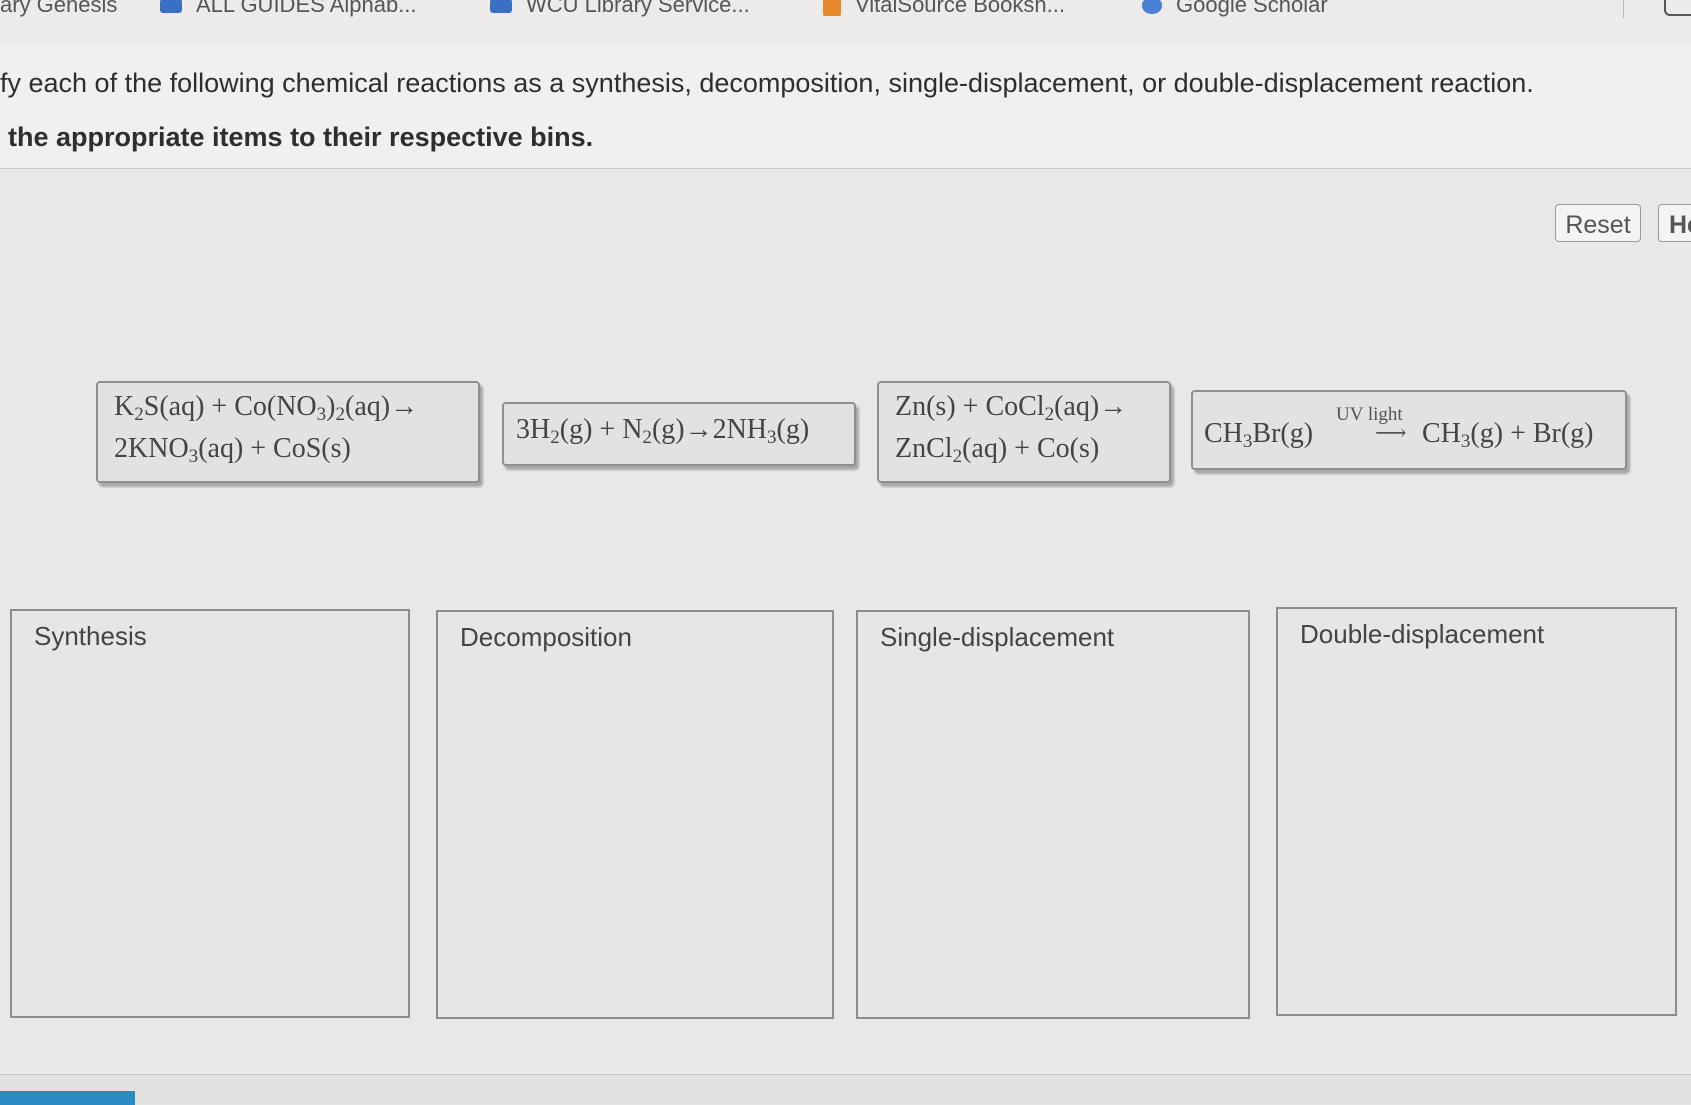  I want to click on reaction-reactant: CH3Br(g), so click(1259, 435).